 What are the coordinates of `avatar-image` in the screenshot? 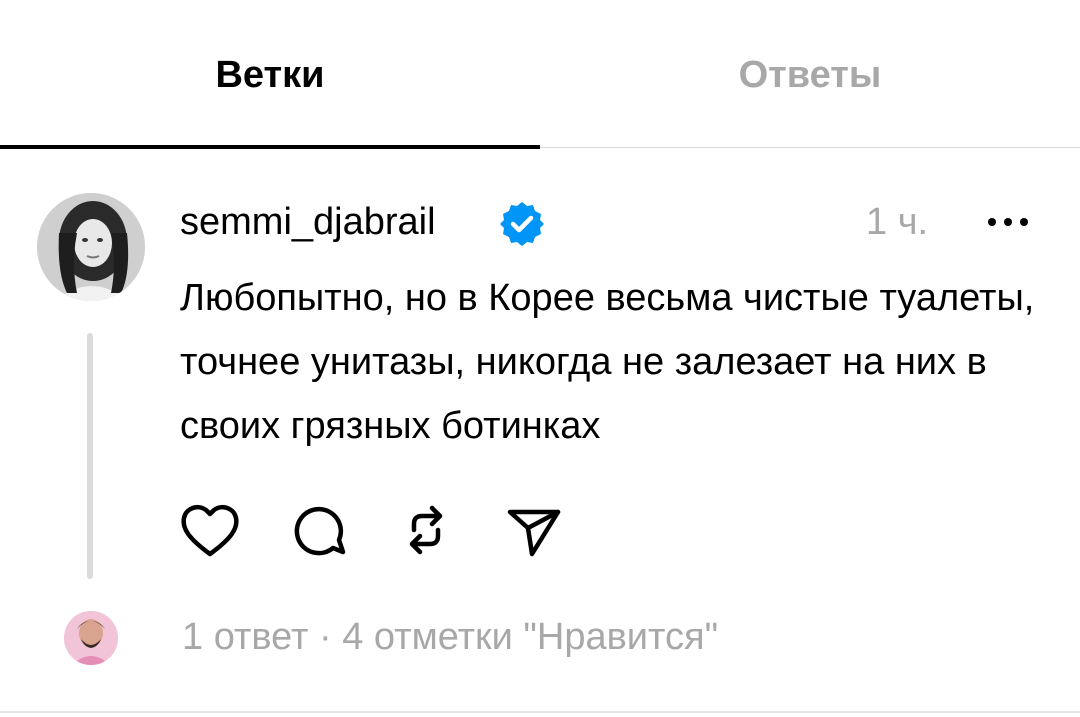 It's located at (91, 247).